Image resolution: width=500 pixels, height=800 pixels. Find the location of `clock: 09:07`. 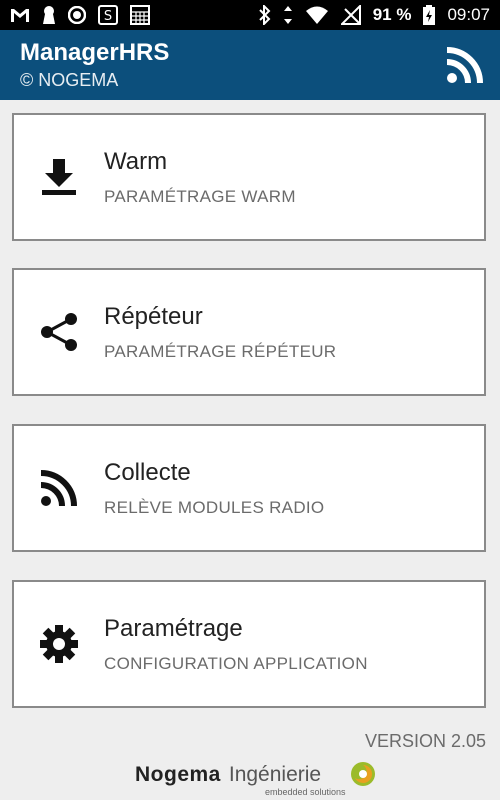

clock: 09:07 is located at coordinates (468, 14).